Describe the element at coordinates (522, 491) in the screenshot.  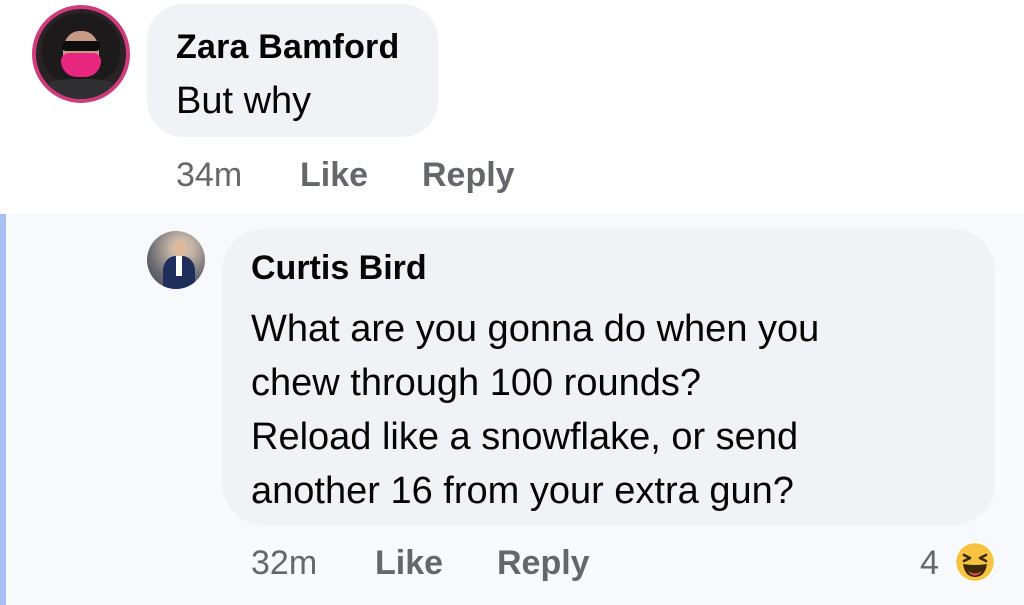
I see `reply-text-line: another 16 from your extra gun?` at that location.